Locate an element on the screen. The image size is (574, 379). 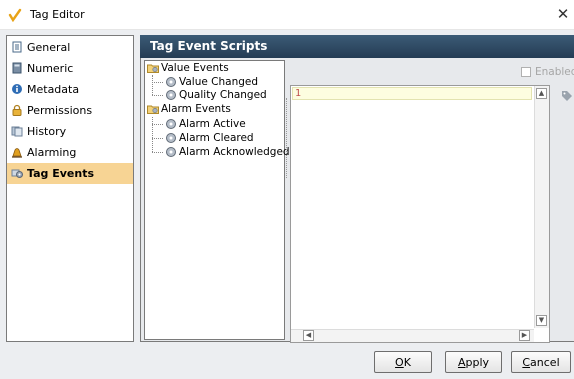
tag-events-icon is located at coordinates (17, 173).